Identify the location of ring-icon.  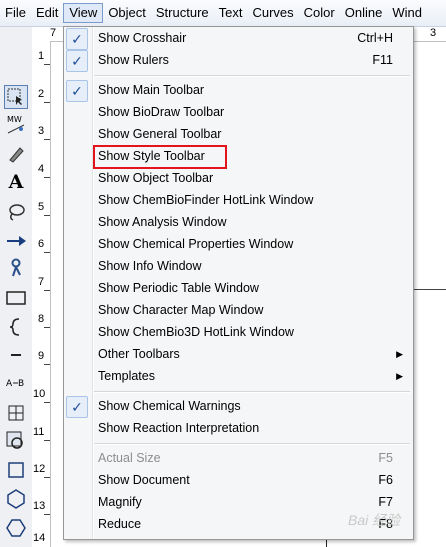
(16, 528).